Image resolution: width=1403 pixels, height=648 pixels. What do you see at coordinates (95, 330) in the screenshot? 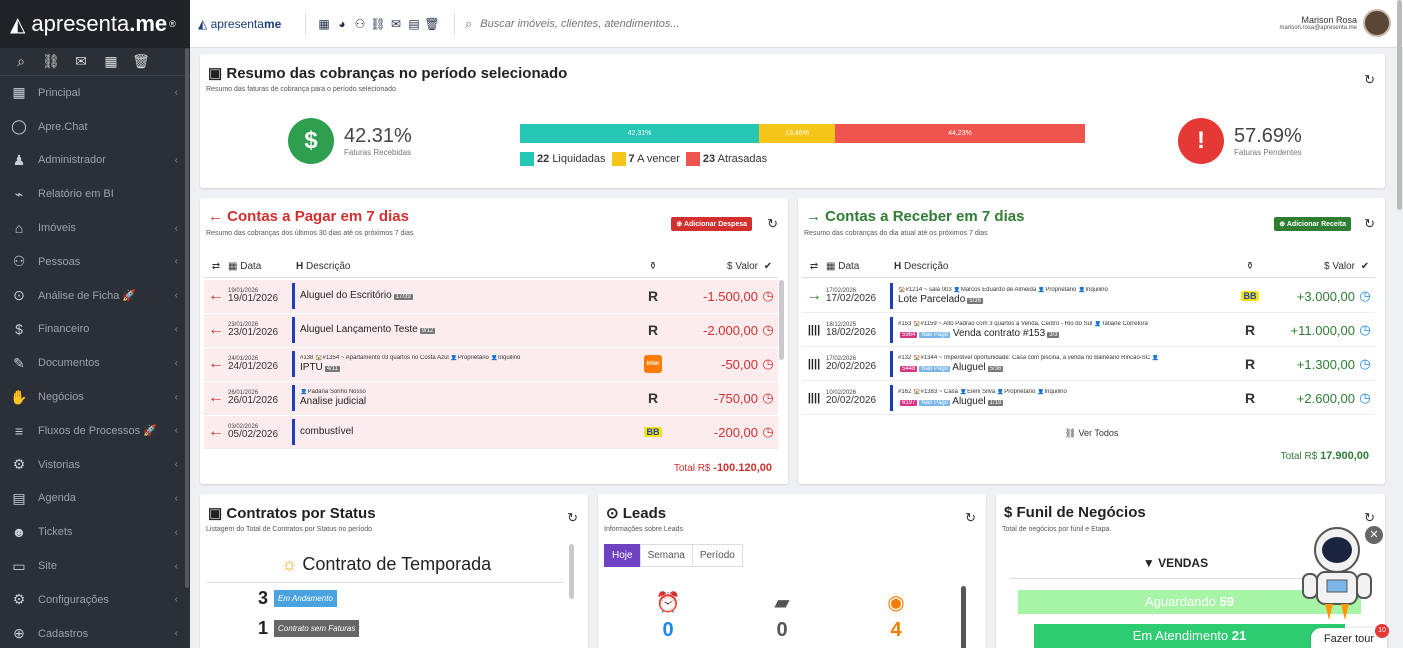
I see `sidebar-item: $ Financeiro ‹` at bounding box center [95, 330].